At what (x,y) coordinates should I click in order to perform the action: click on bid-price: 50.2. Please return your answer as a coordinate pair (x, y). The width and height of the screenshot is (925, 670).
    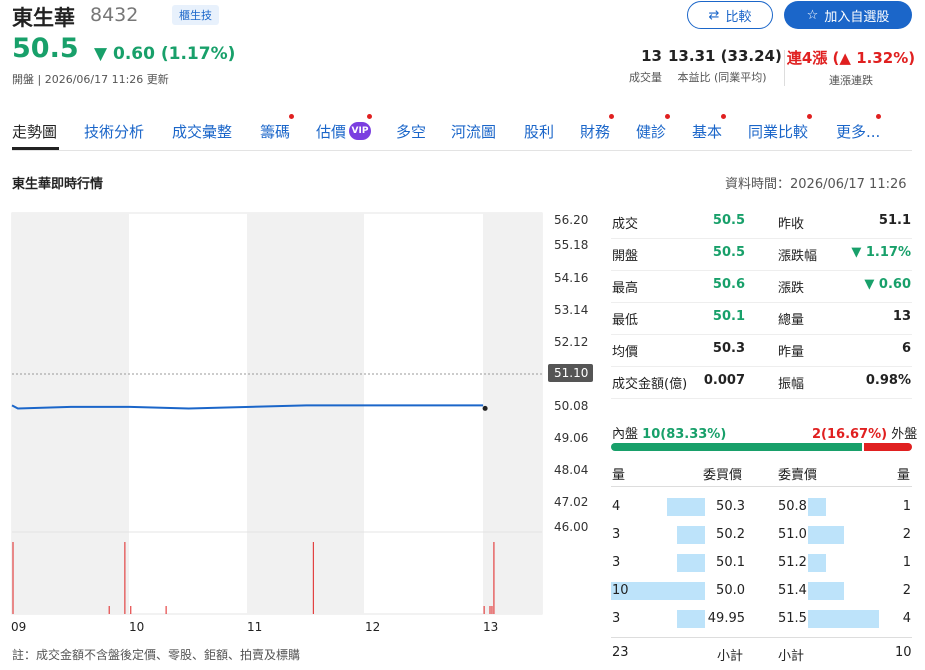
    Looking at the image, I should click on (725, 534).